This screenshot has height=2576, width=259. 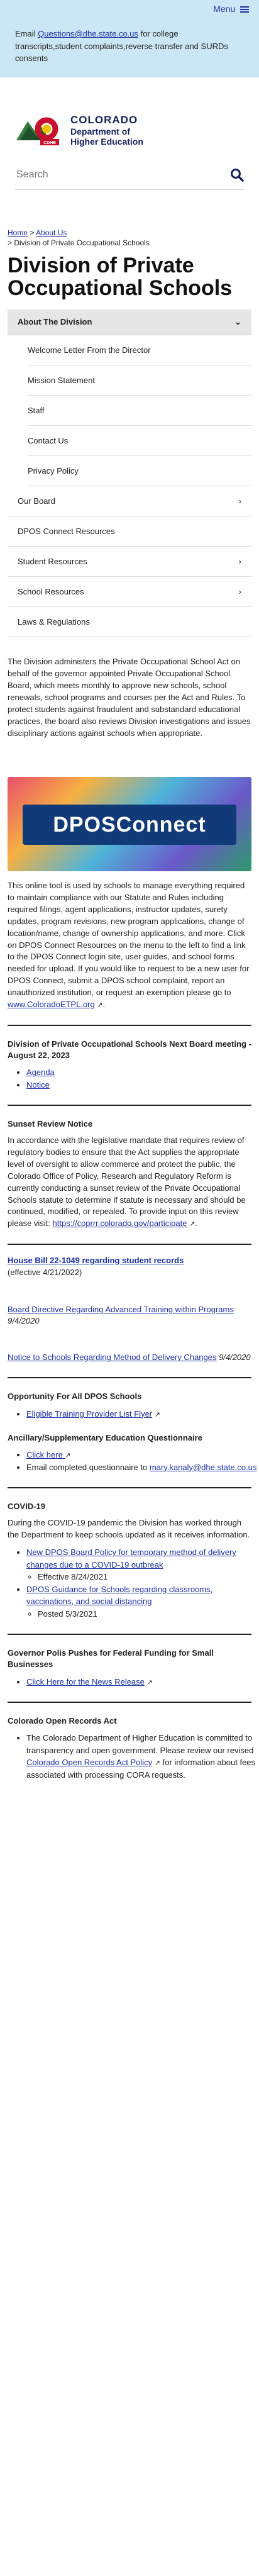 What do you see at coordinates (129, 531) in the screenshot?
I see `sidenav-item-dpos-connect: DPOS Connect Resources` at bounding box center [129, 531].